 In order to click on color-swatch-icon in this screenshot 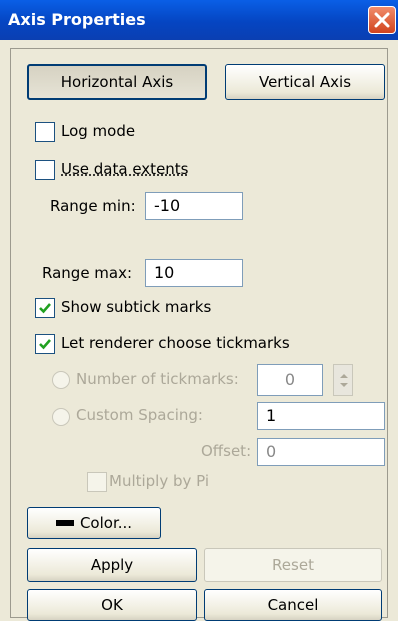, I will do `click(64, 523)`.